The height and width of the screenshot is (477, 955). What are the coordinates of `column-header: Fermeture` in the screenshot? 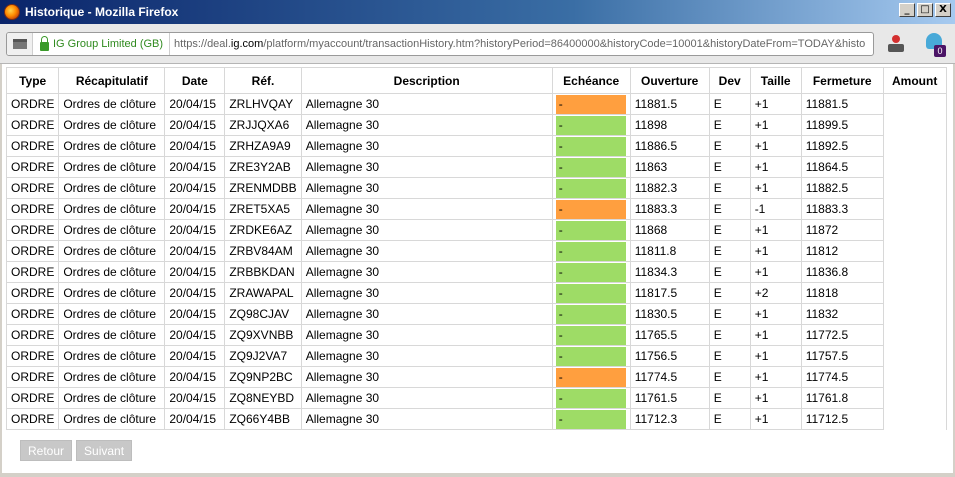 It's located at (842, 80).